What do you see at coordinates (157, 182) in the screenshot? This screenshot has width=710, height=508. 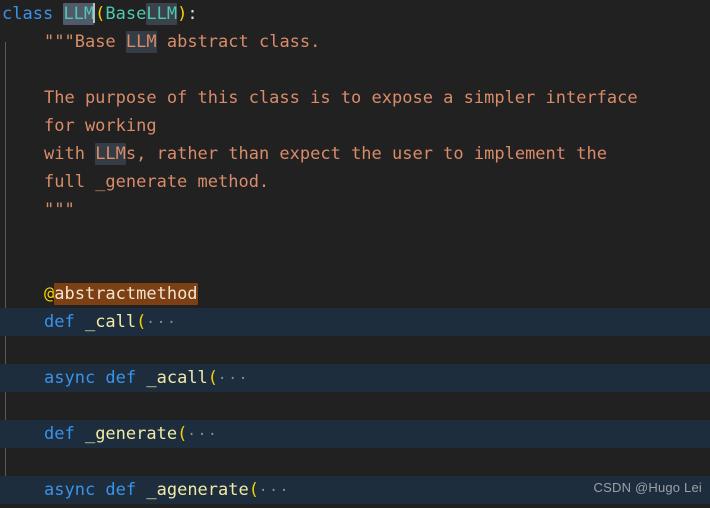 I see `docstring-line-7: full _generate method.` at bounding box center [157, 182].